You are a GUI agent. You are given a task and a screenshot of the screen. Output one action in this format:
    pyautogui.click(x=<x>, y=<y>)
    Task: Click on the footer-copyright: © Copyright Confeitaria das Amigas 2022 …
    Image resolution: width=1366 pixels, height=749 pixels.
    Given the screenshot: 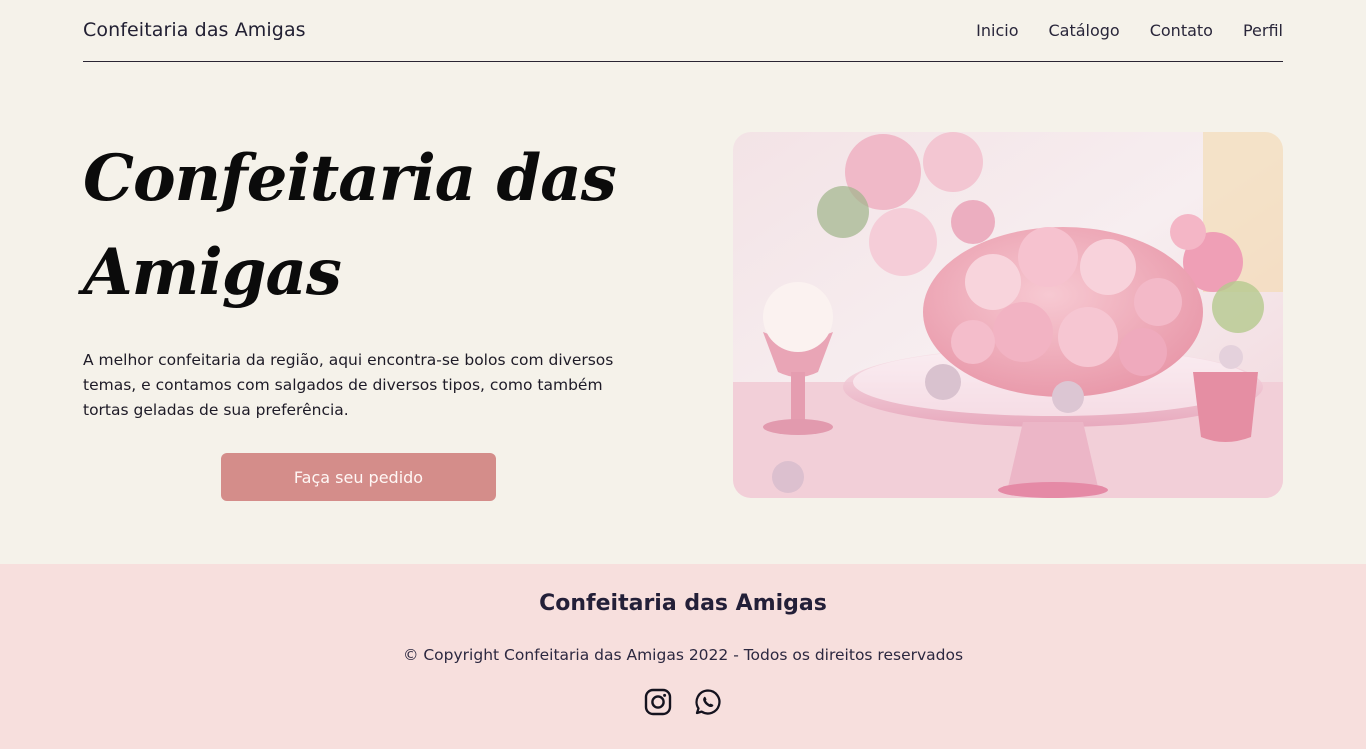 What is the action you would take?
    pyautogui.click(x=683, y=655)
    